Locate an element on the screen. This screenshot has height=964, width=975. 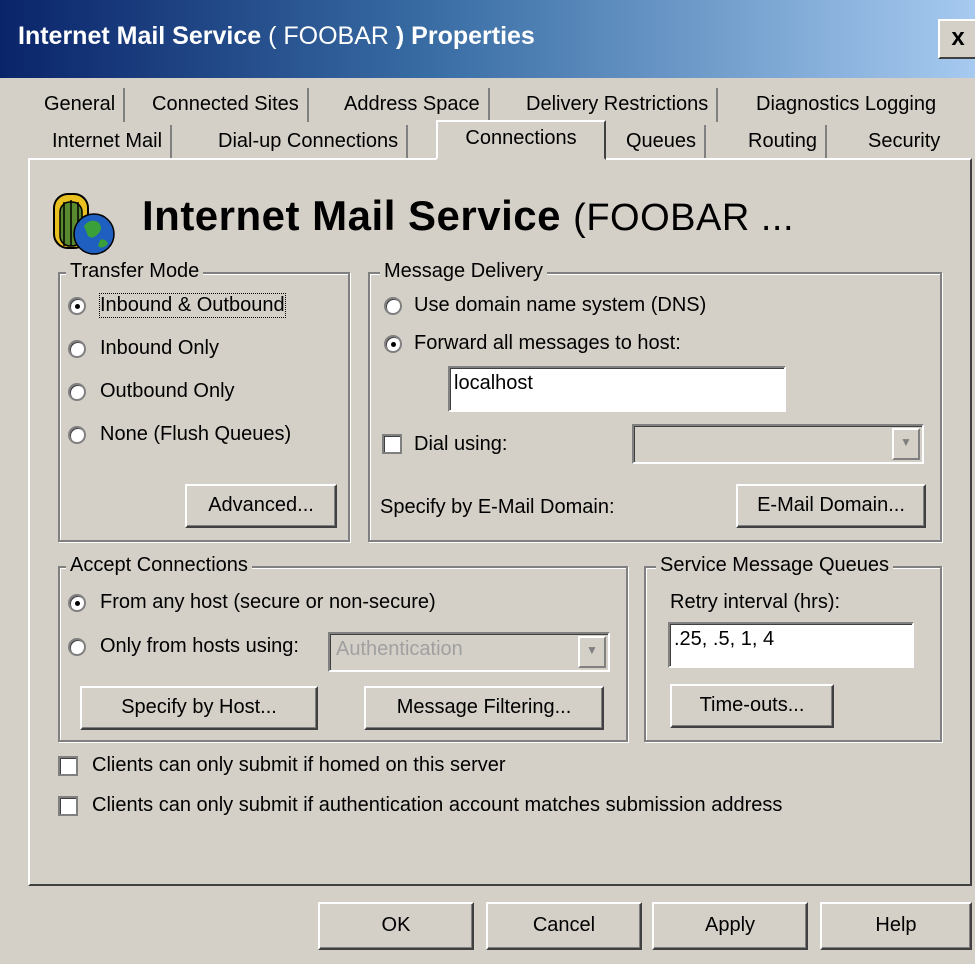
retry-interval-input: .25, .5, 1, 4 is located at coordinates (791, 645).